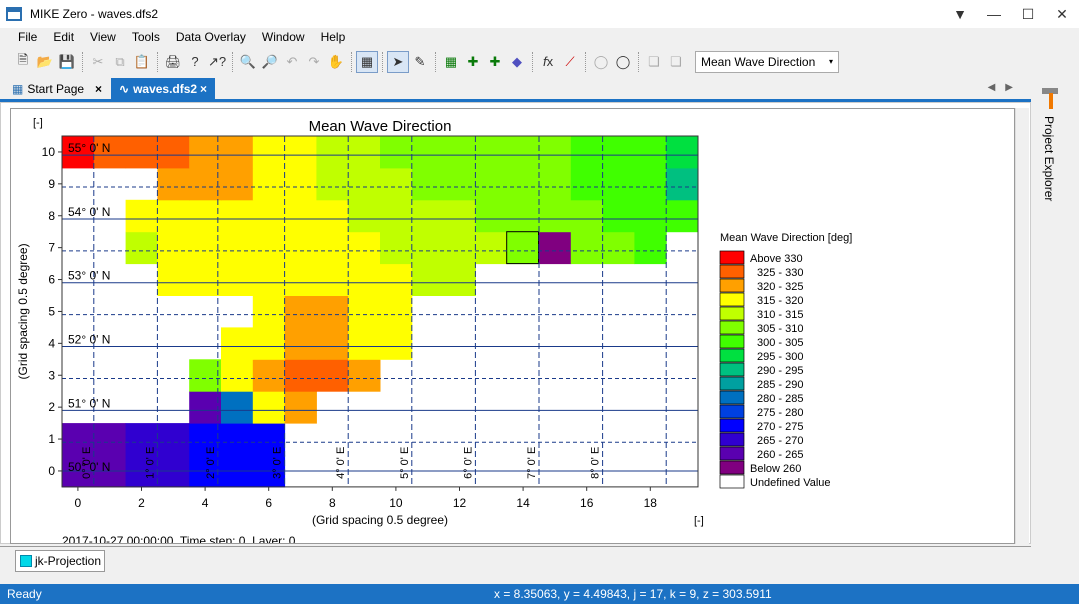 The width and height of the screenshot is (1079, 604). Describe the element at coordinates (780, 399) in the screenshot. I see `legend-label: 280 - 285` at that location.